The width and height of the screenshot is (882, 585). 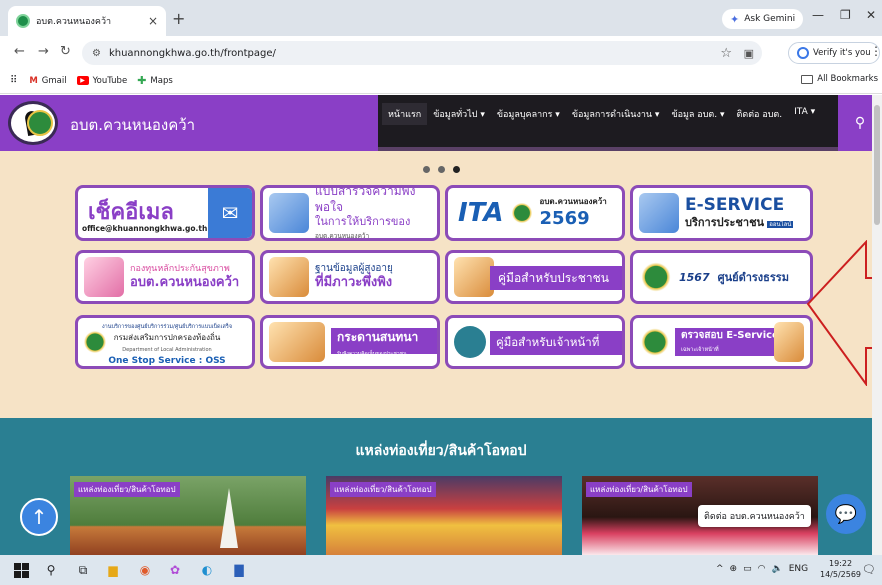 What do you see at coordinates (735, 205) in the screenshot?
I see `e-service-title: E-SERVICE` at bounding box center [735, 205].